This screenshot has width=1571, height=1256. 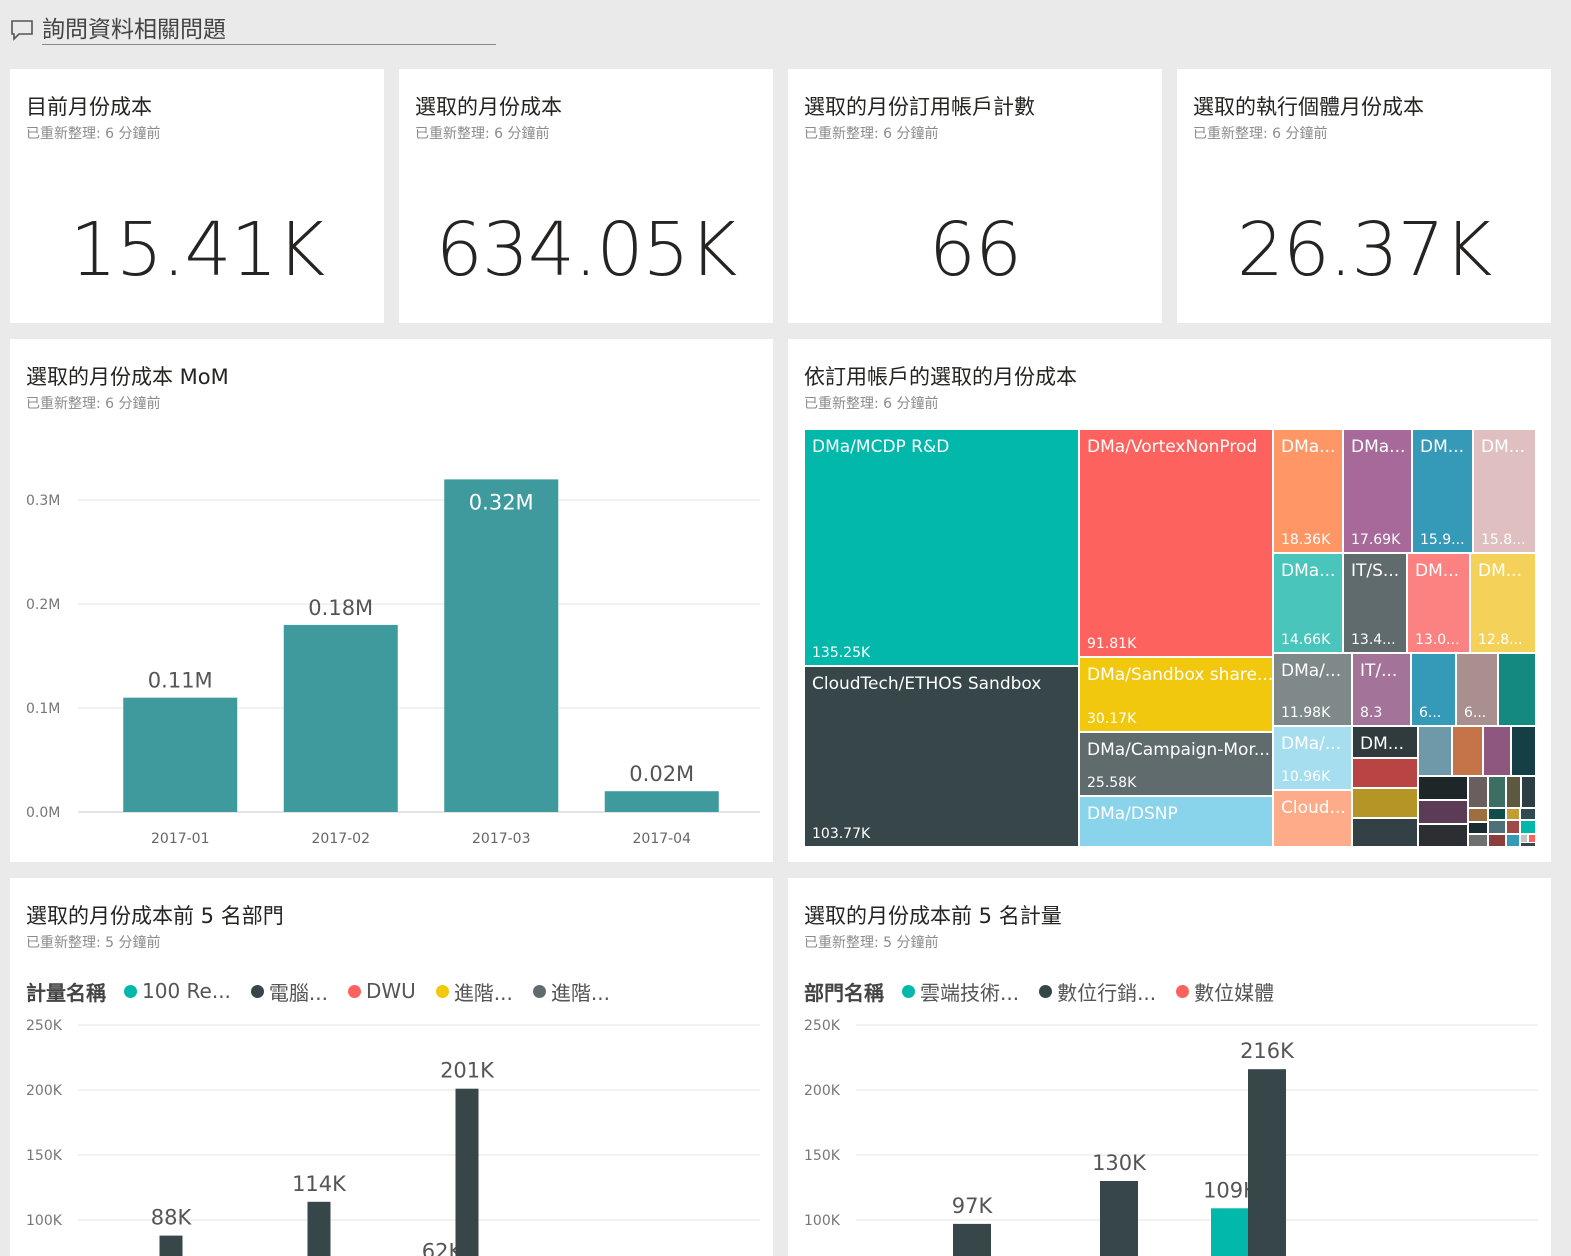 What do you see at coordinates (1376, 540) in the screenshot?
I see `treemap-cell-value: 17.69K` at bounding box center [1376, 540].